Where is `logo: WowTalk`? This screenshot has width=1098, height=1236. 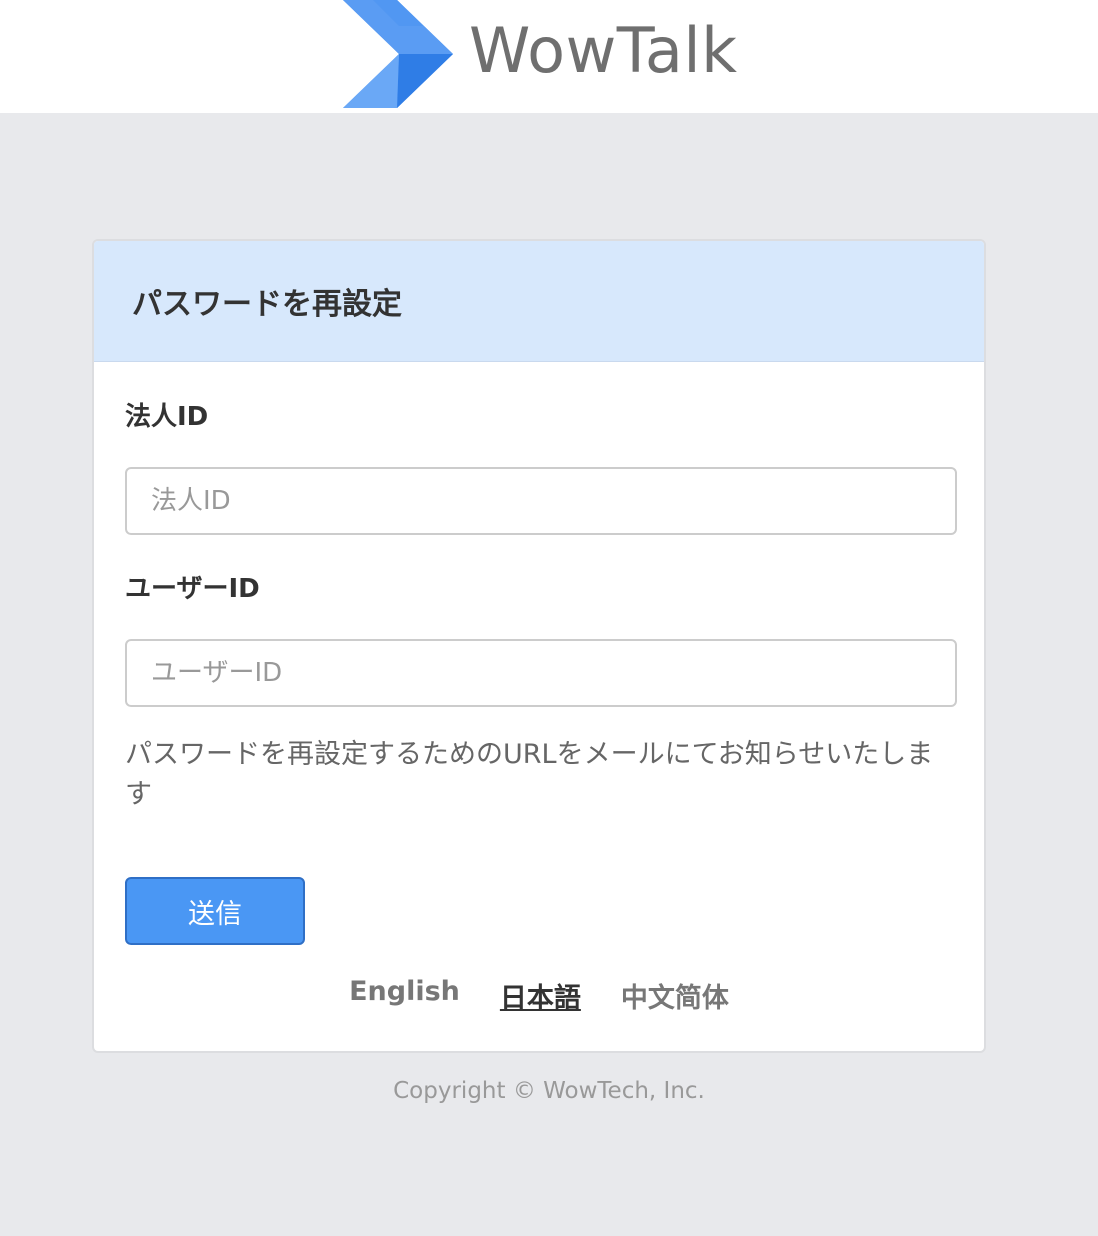 logo: WowTalk is located at coordinates (540, 54).